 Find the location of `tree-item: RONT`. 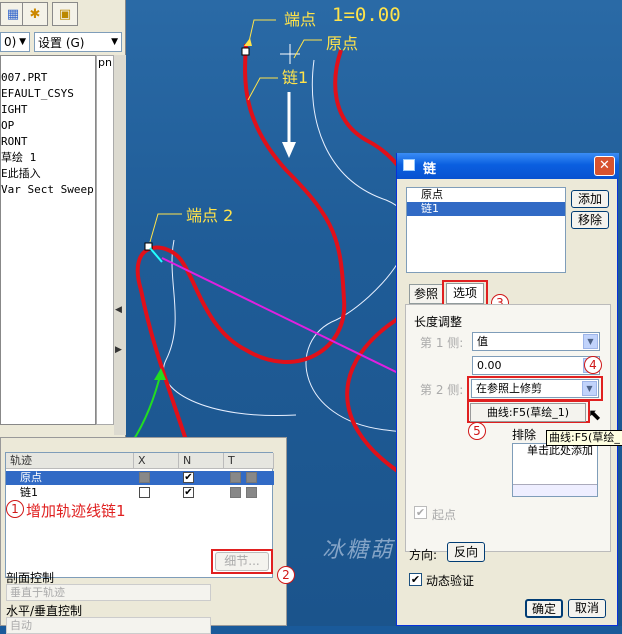

tree-item: RONT is located at coordinates (48, 142).